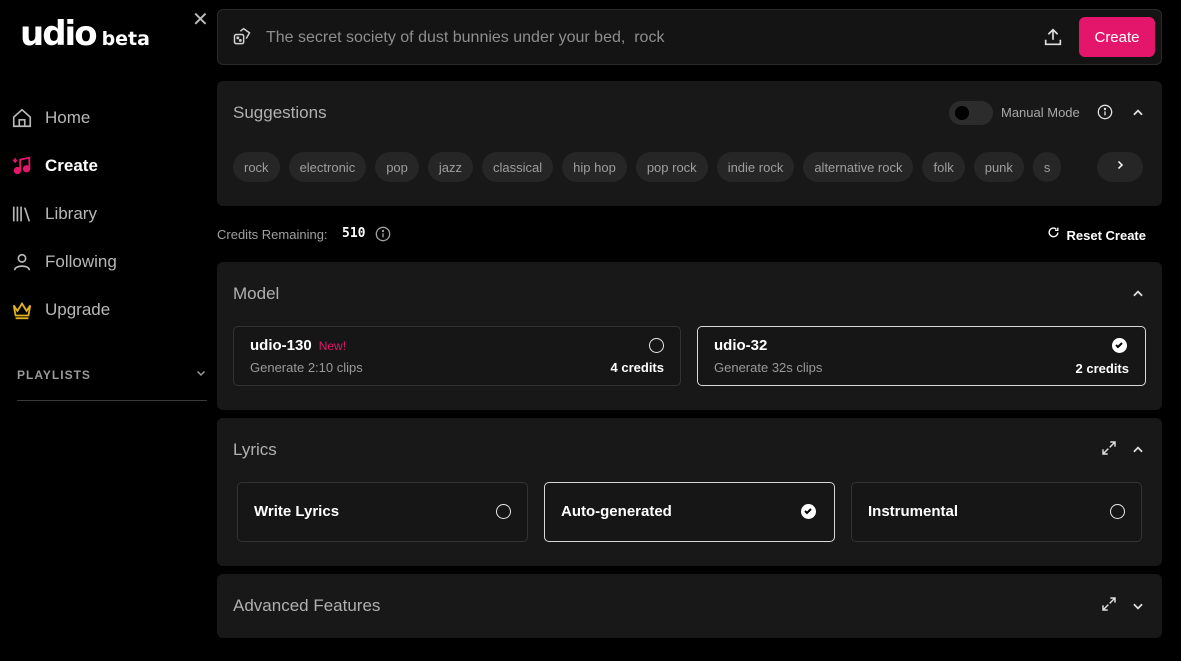 The height and width of the screenshot is (661, 1181). I want to click on suggestion-tag: classical, so click(518, 167).